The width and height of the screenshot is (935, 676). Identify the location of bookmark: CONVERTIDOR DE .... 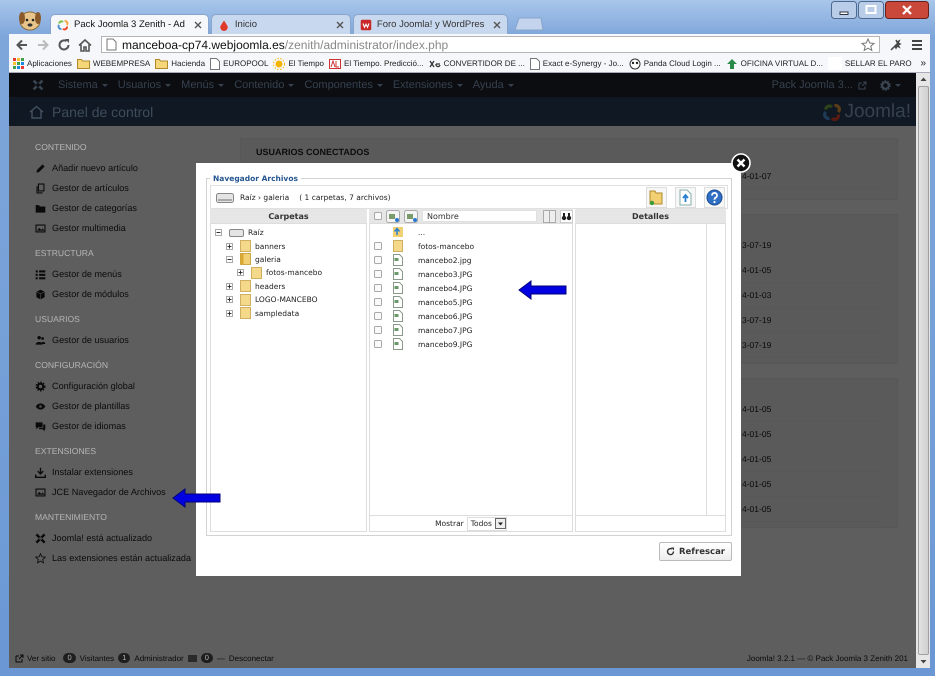
(476, 64).